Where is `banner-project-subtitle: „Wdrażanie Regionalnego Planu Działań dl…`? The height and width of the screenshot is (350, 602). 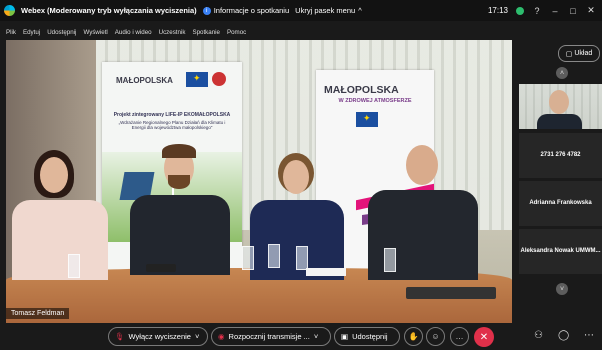 banner-project-subtitle: „Wdrażanie Regionalnego Planu Działań dl… is located at coordinates (172, 125).